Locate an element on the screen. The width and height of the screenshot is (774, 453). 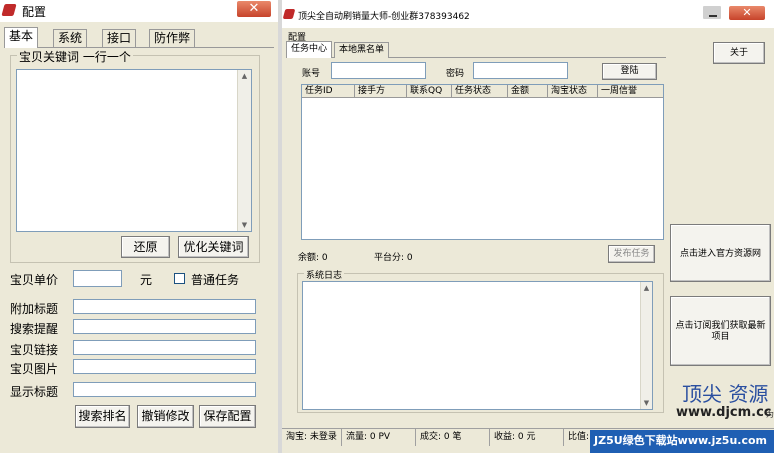
watermark-text: 顶尖 资源 is located at coordinates (725, 394).